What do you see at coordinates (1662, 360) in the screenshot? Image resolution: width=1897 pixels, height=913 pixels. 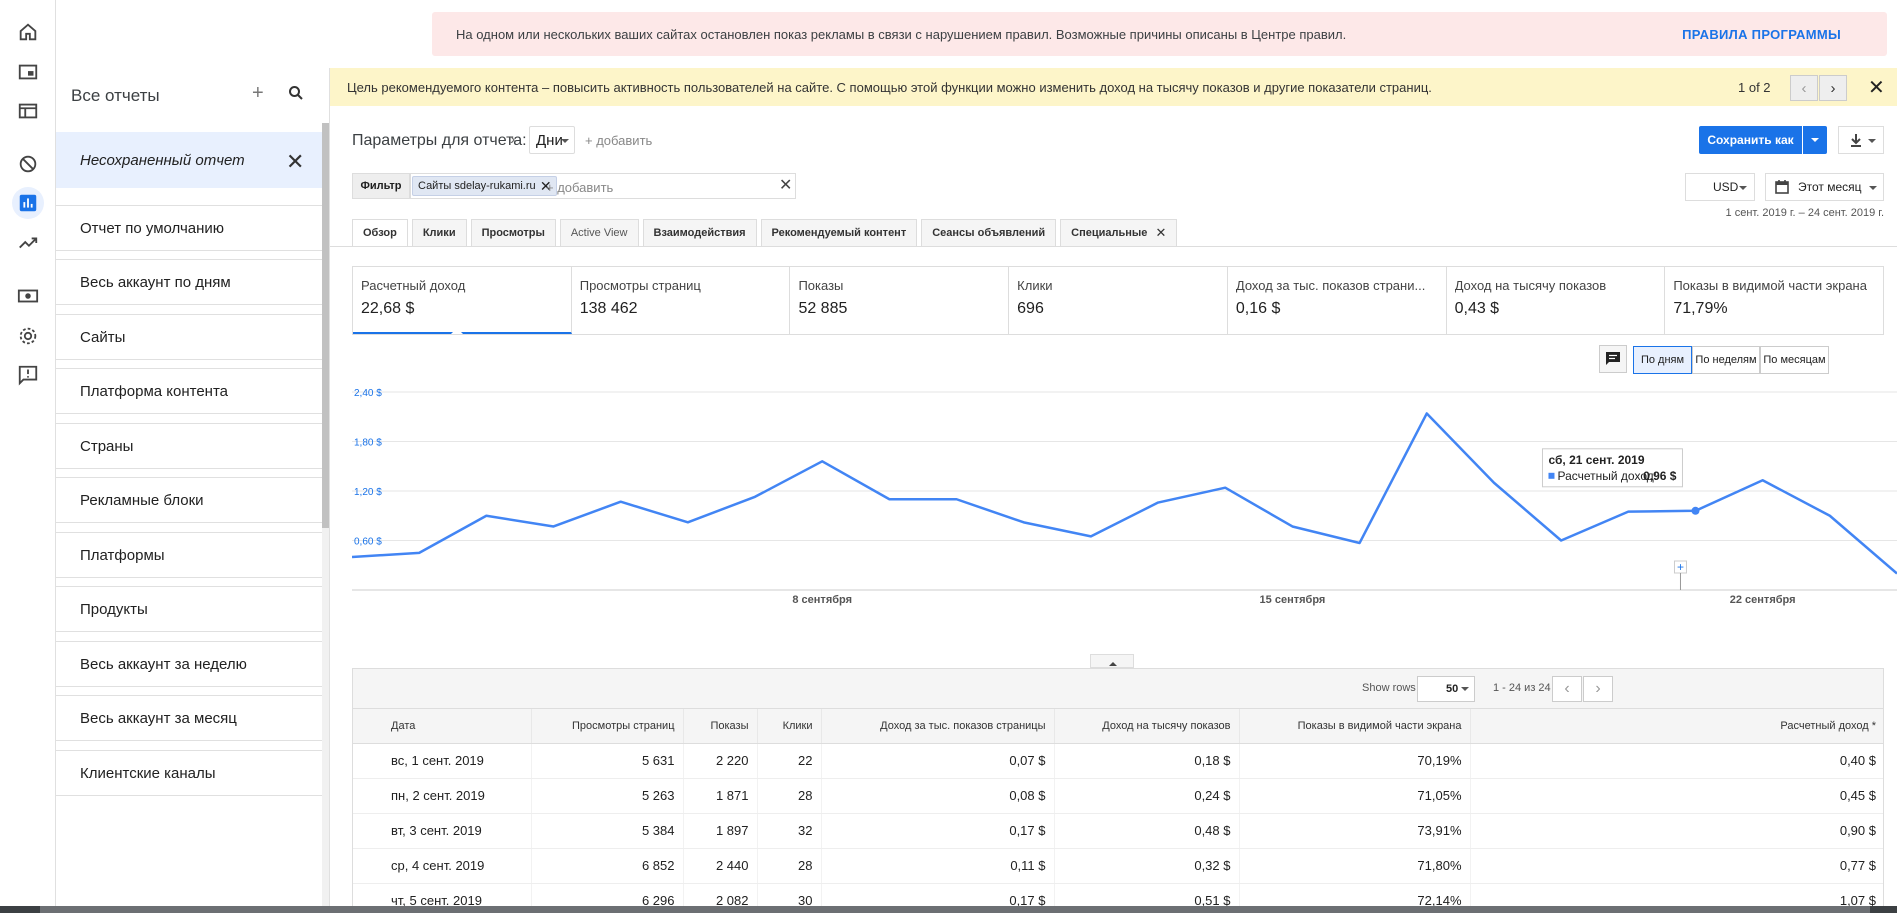 I see `granularity-day-button: По дням` at bounding box center [1662, 360].